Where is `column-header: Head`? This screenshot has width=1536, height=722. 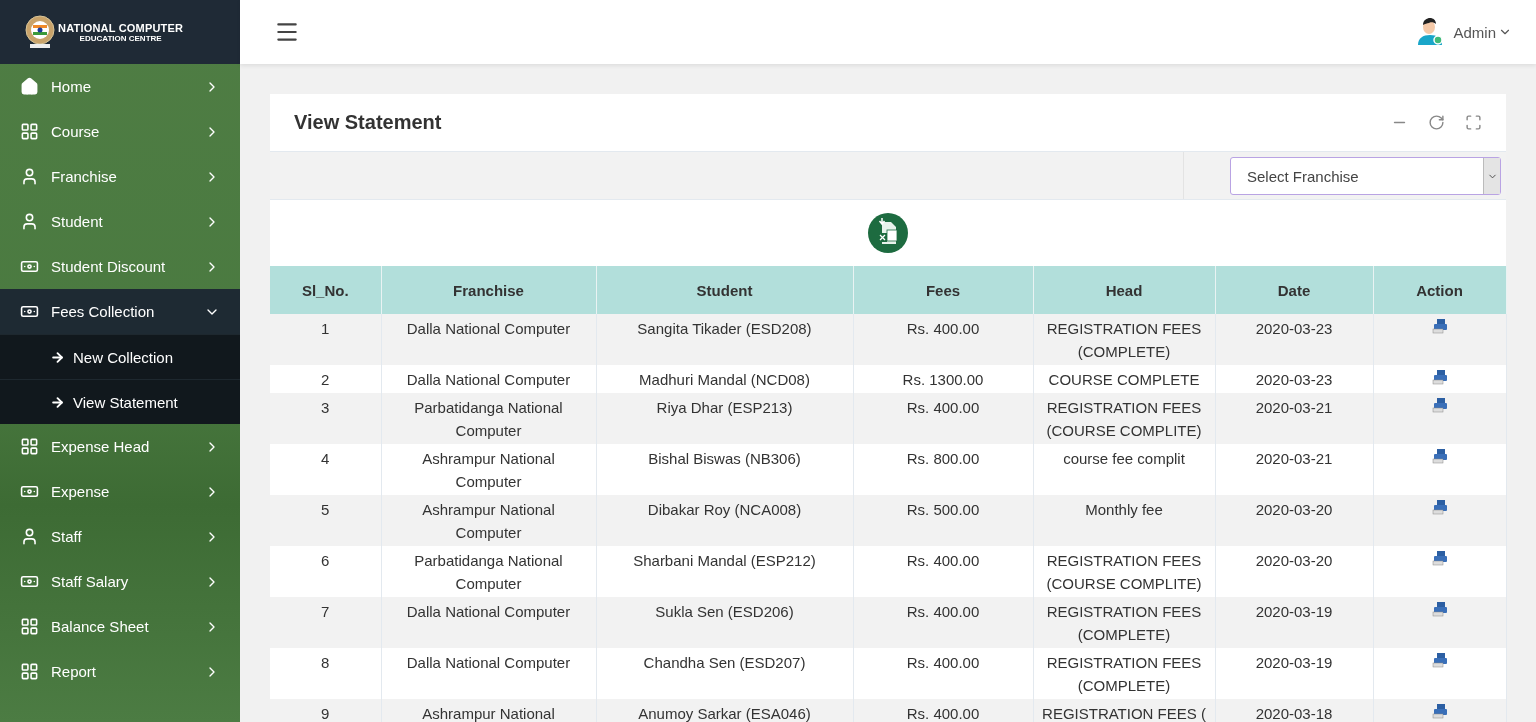 column-header: Head is located at coordinates (1124, 290).